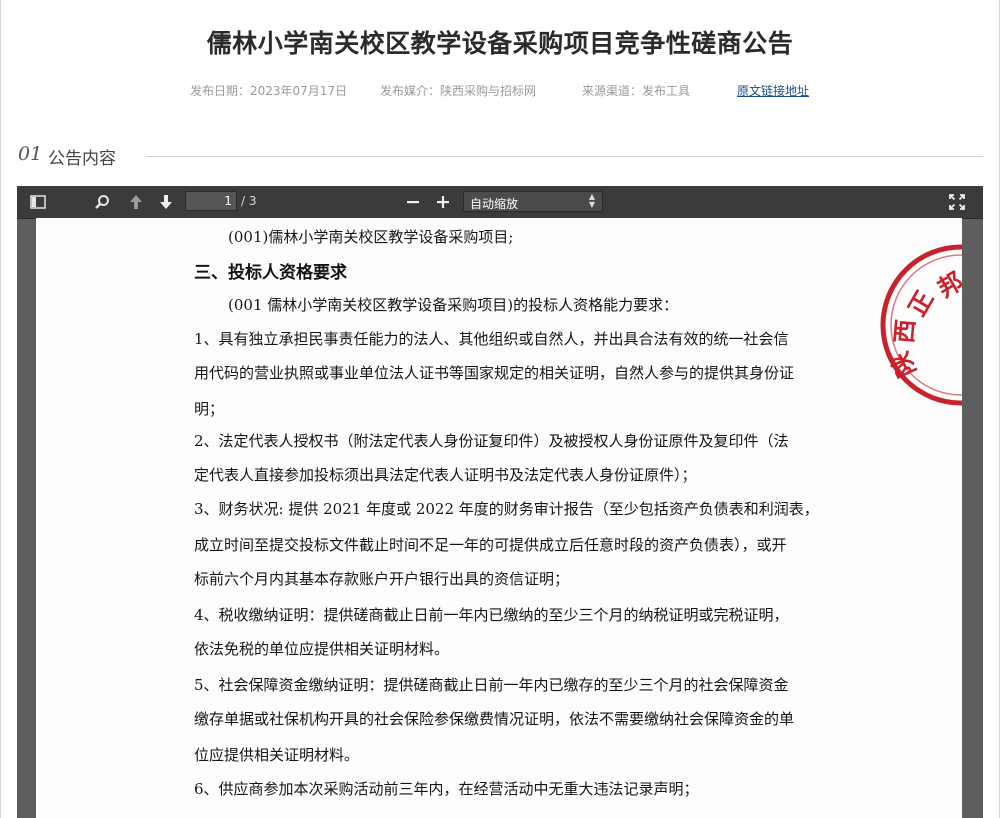  Describe the element at coordinates (30, 154) in the screenshot. I see `section-number: 01` at that location.